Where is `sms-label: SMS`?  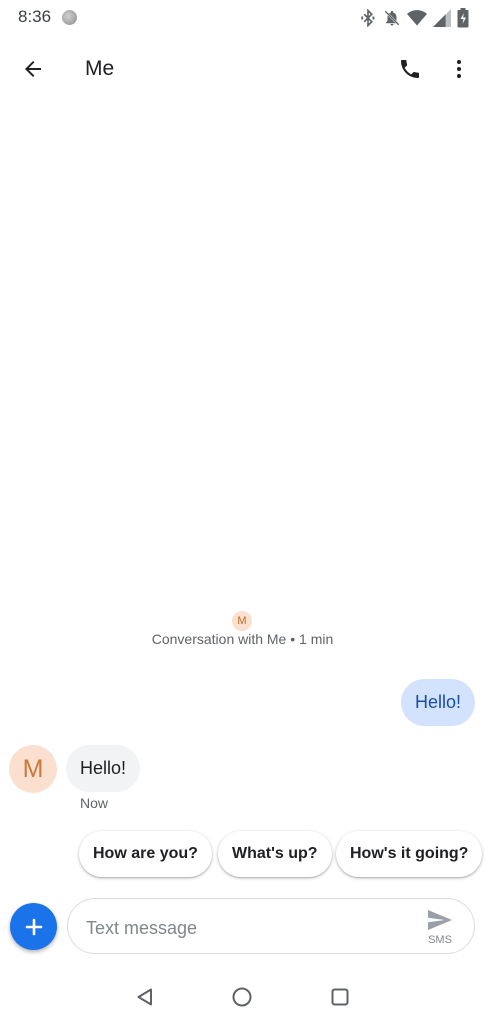 sms-label: SMS is located at coordinates (440, 940).